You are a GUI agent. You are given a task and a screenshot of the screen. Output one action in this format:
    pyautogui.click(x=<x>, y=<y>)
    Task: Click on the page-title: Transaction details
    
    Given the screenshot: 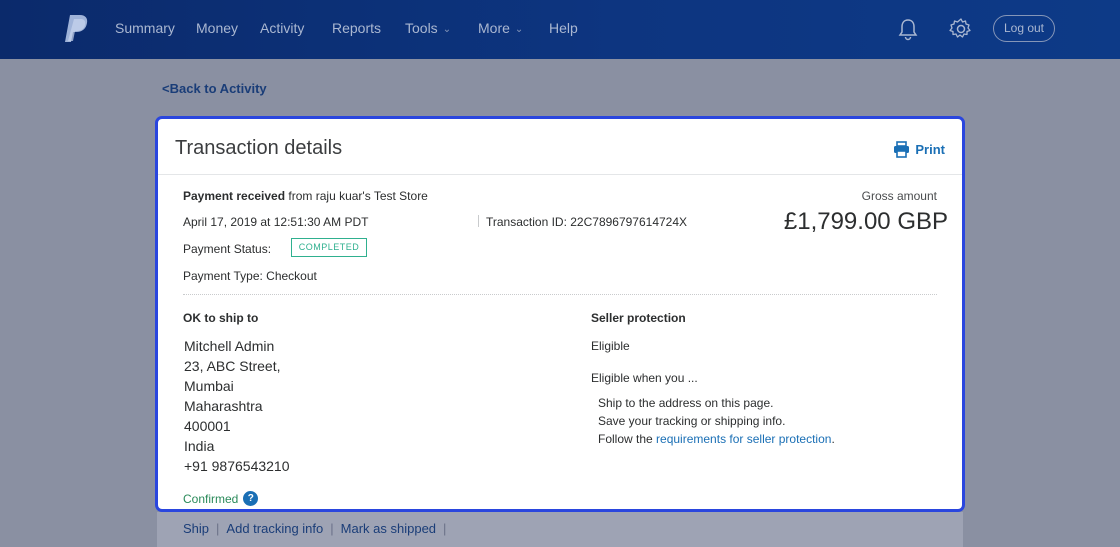 What is the action you would take?
    pyautogui.click(x=259, y=148)
    